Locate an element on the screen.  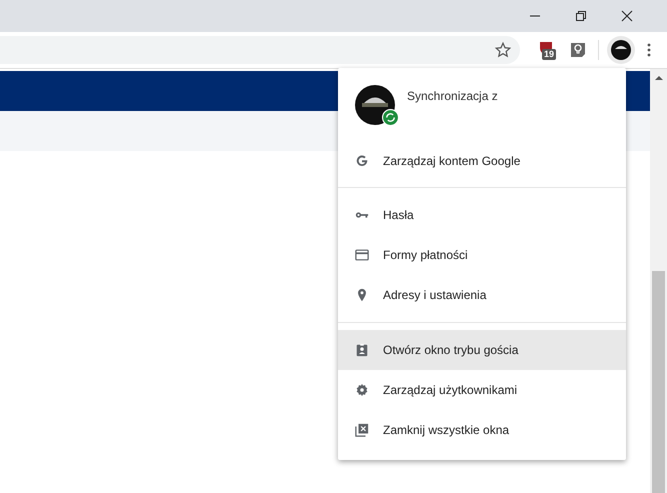
settings-icon is located at coordinates (362, 390).